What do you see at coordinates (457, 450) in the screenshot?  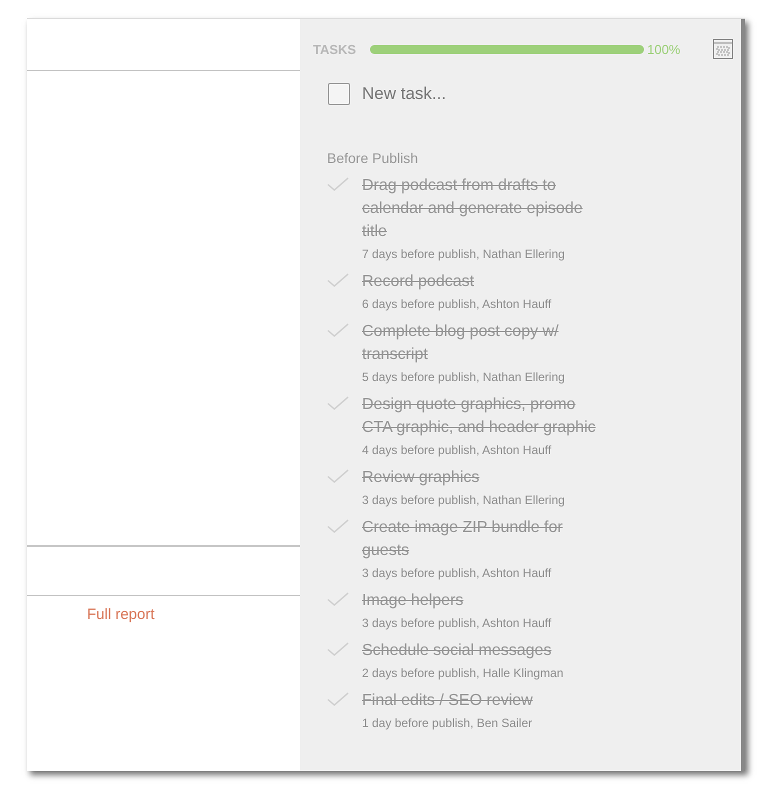 I see `task-meta: 4 days before publish, Ashton Hauff` at bounding box center [457, 450].